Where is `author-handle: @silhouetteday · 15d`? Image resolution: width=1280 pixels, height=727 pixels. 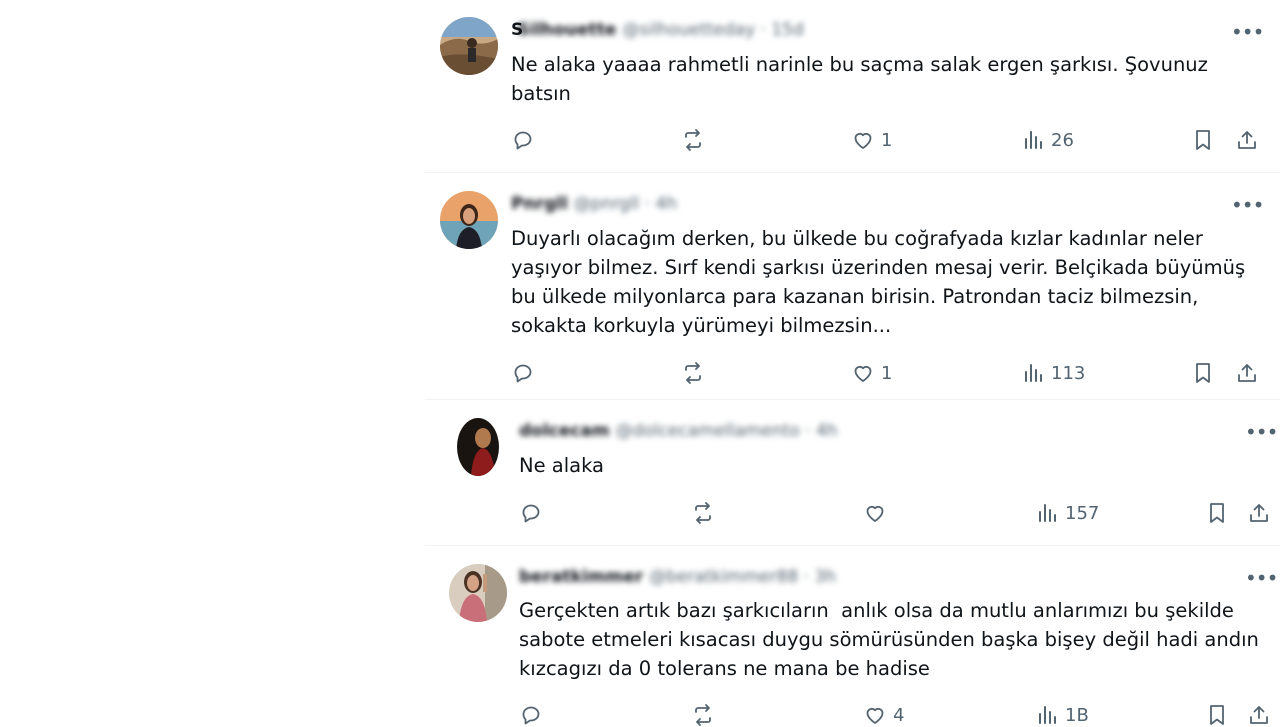 author-handle: @silhouetteday · 15d is located at coordinates (712, 30).